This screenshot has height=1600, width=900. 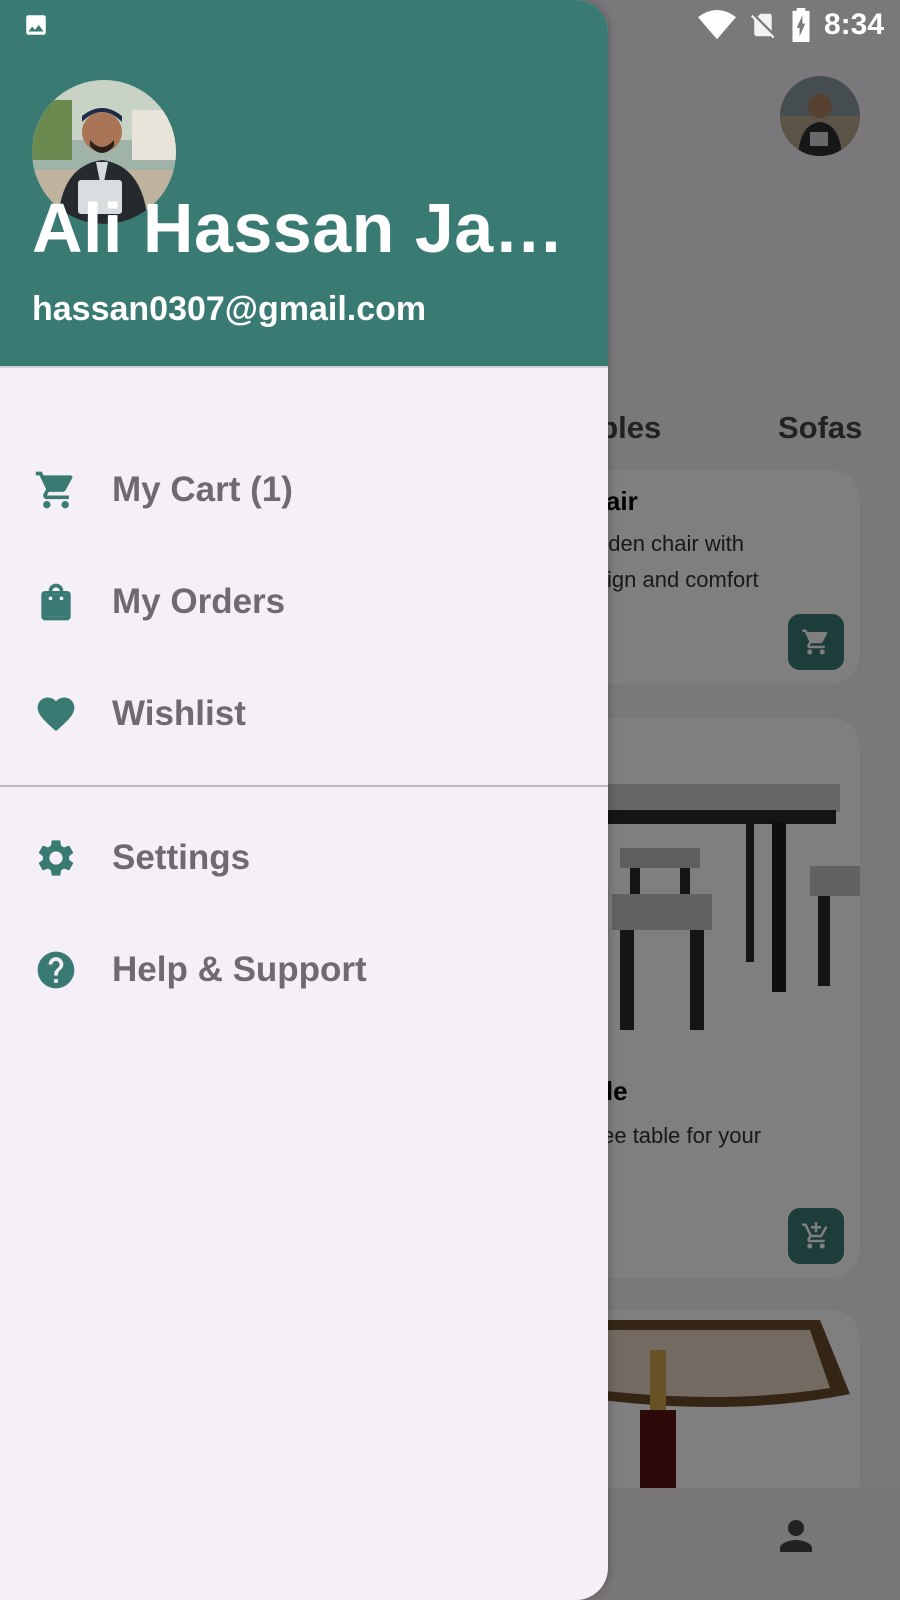 What do you see at coordinates (304, 490) in the screenshot?
I see `menu-item-my-cart: My Cart (1)` at bounding box center [304, 490].